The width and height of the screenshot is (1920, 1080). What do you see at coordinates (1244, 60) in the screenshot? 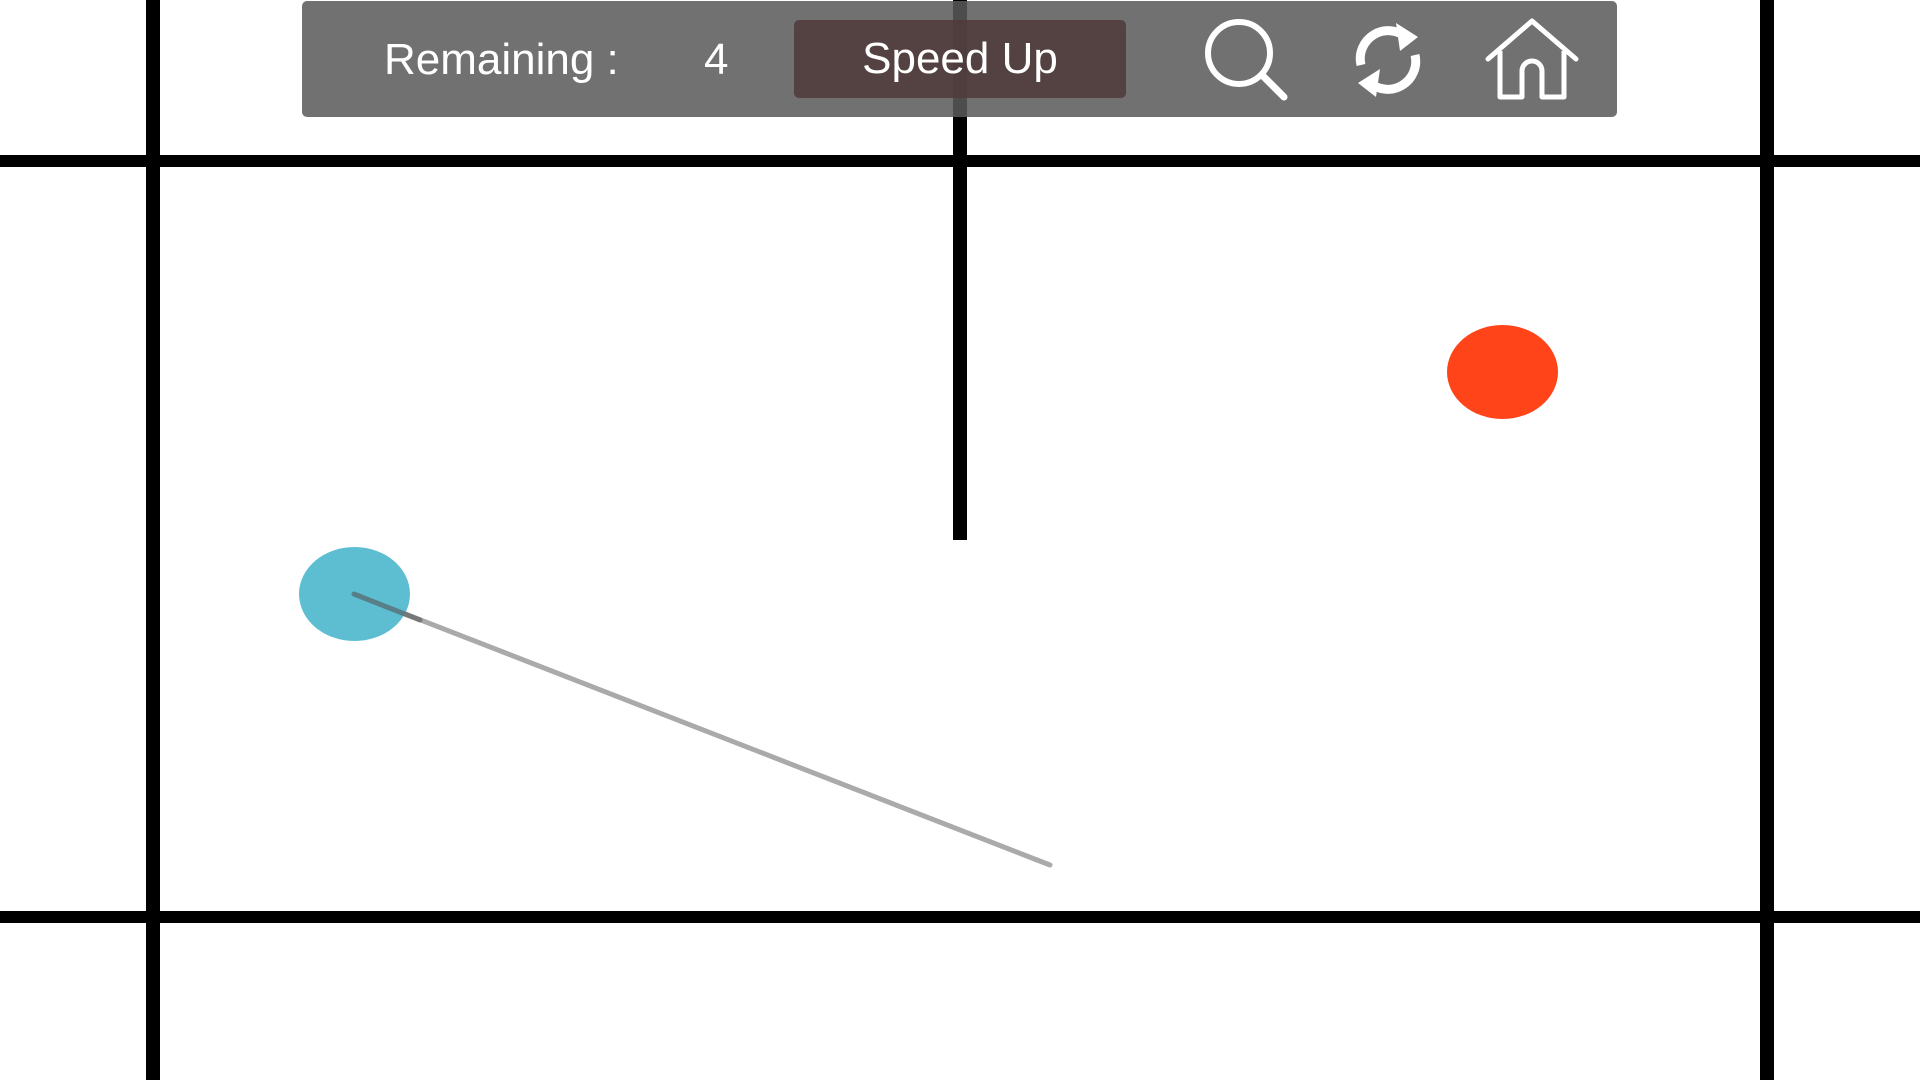
I see `search-icon` at bounding box center [1244, 60].